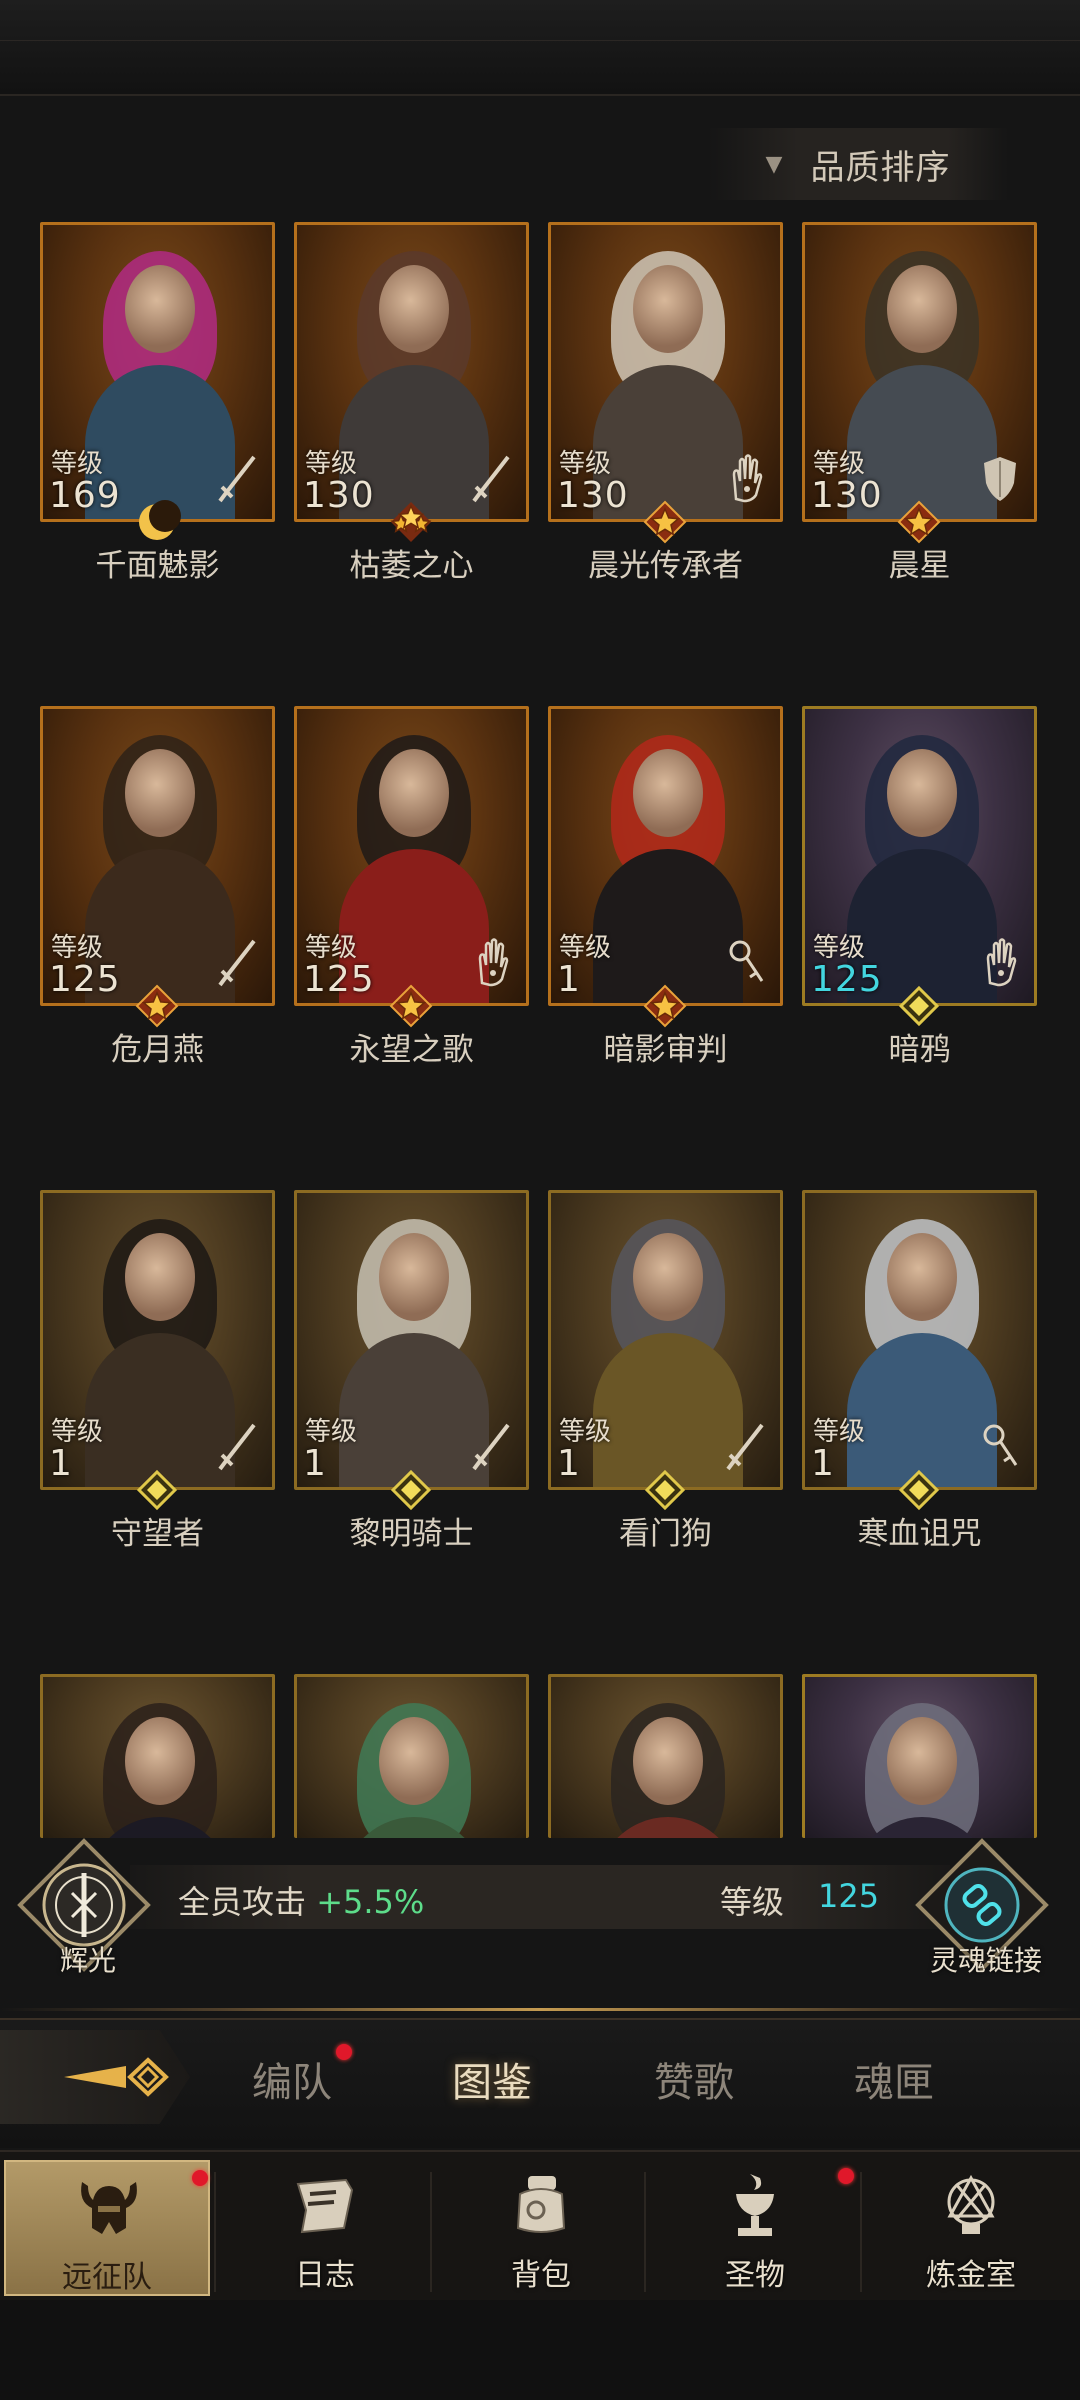  What do you see at coordinates (325, 2275) in the screenshot?
I see `nav-label: 日志` at bounding box center [325, 2275].